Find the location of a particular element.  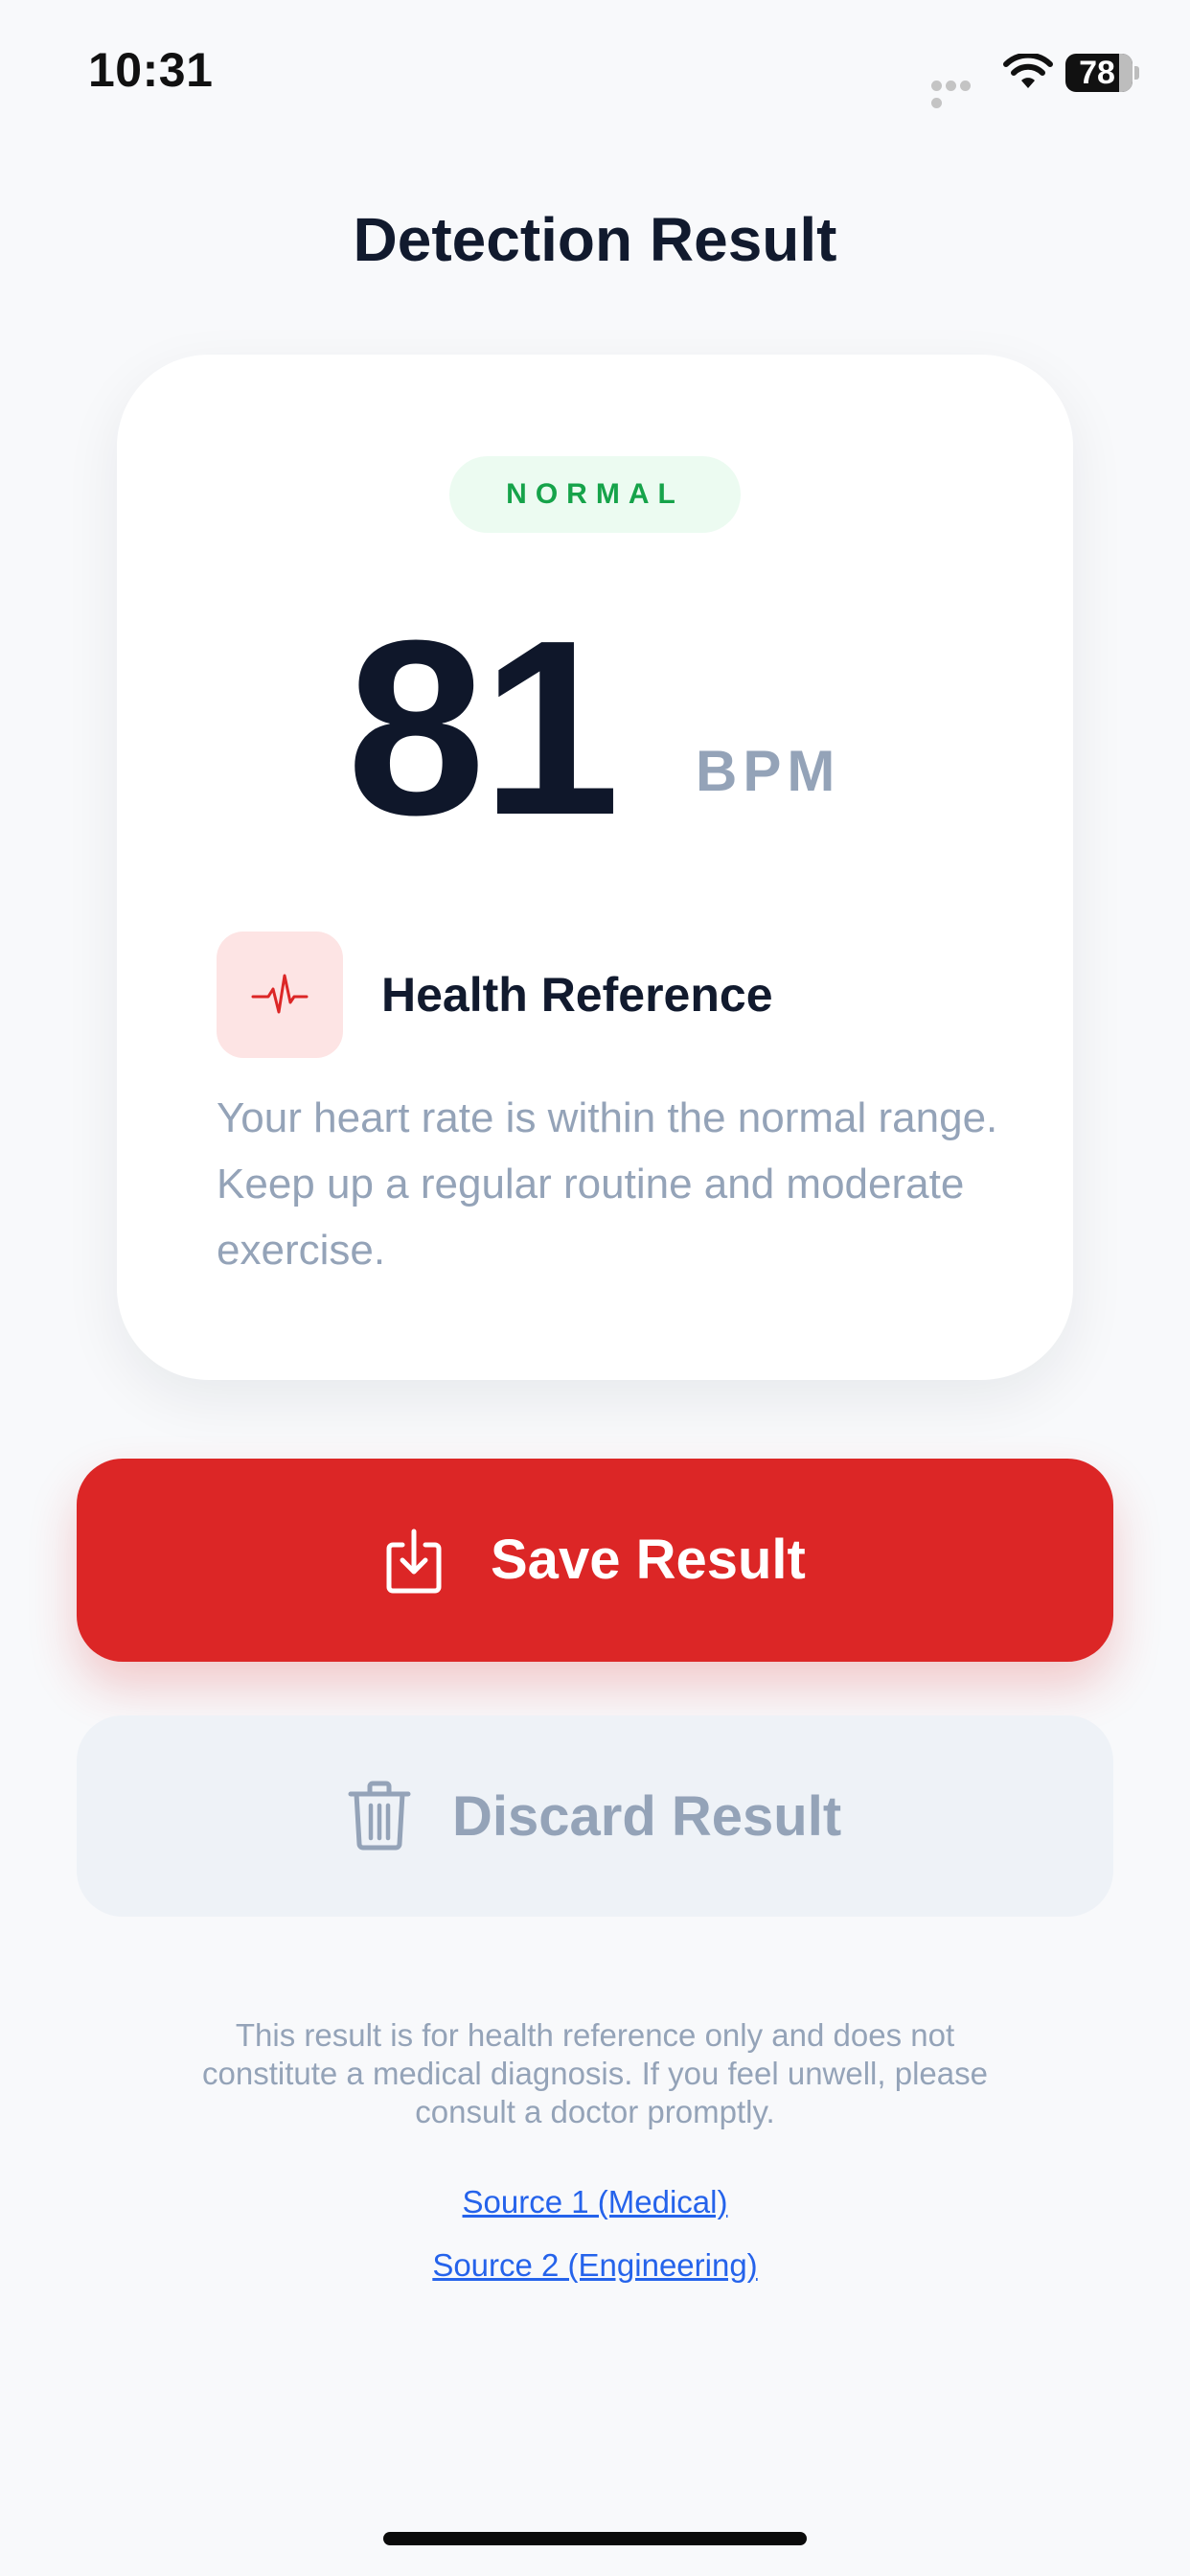

discard-result-button: Discard Result is located at coordinates (595, 1816).